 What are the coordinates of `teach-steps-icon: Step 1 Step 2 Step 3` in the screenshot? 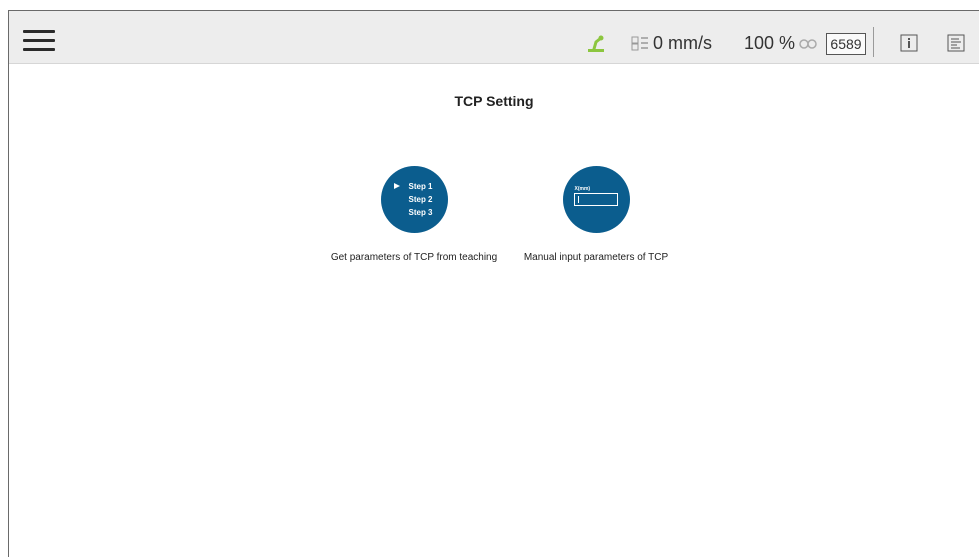 It's located at (414, 199).